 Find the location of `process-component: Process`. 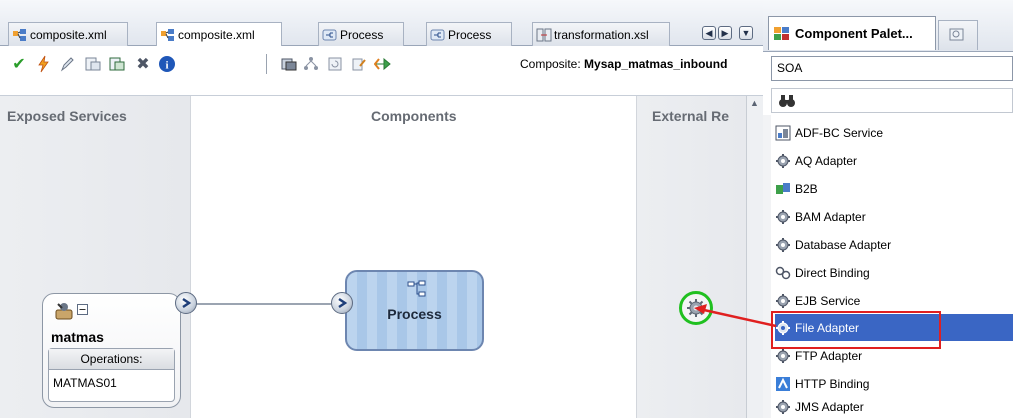

process-component: Process is located at coordinates (414, 310).